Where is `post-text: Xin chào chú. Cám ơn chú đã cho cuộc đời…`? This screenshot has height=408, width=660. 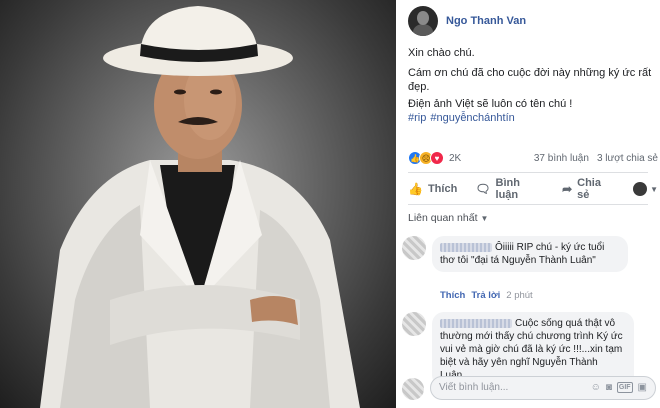
post-text: Xin chào chú. Cám ơn chú đã cho cuộc đời… is located at coordinates (530, 86).